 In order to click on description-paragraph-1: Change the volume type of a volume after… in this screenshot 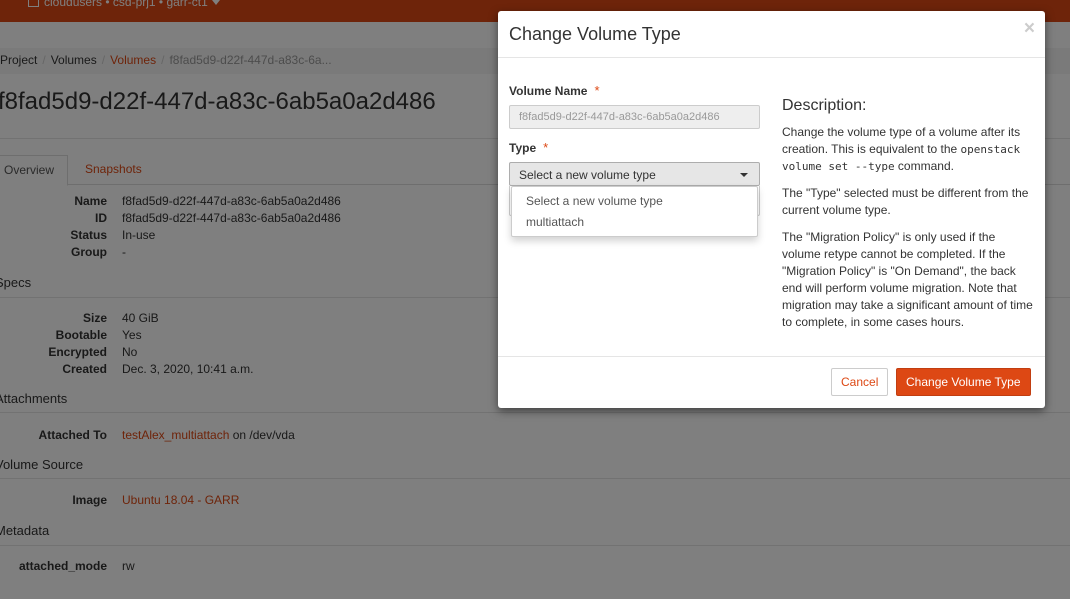, I will do `click(909, 149)`.